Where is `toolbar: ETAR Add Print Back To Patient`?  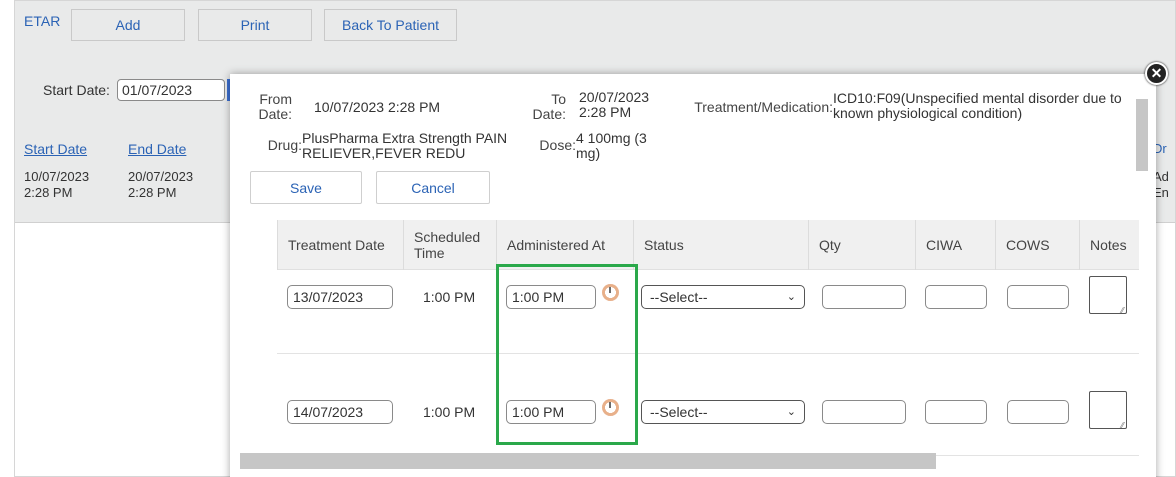
toolbar: ETAR Add Print Back To Patient is located at coordinates (595, 25).